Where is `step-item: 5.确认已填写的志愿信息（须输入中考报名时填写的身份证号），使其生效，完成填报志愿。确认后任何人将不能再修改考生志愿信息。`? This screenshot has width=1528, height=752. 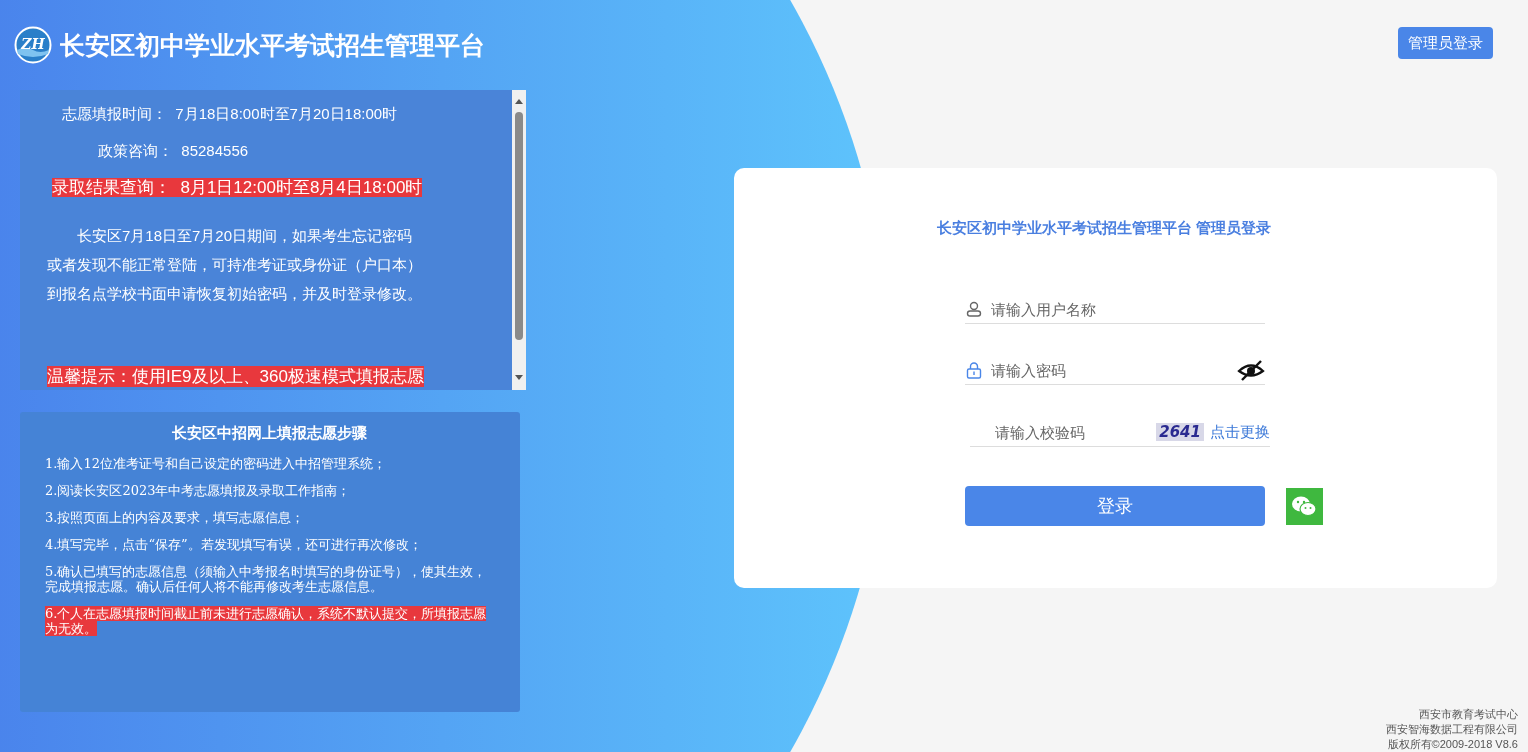 step-item: 5.确认已填写的志愿信息（须输入中考报名时填写的身份证号），使其生效，完成填报志愿。确认后任何人将不能再修改考生志愿信息。 is located at coordinates (266, 579).